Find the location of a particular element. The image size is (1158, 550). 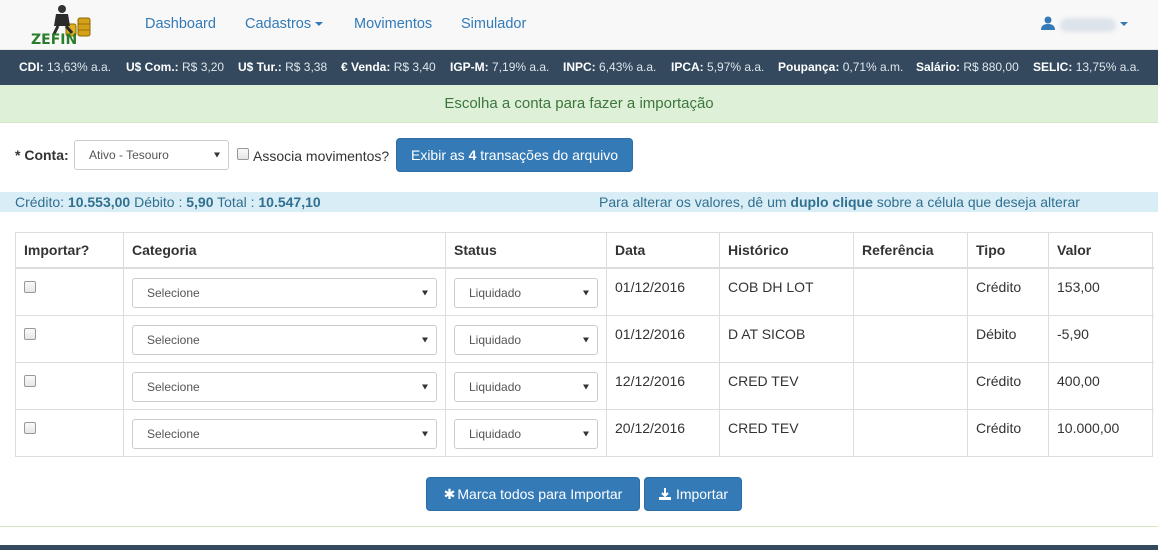

indicator-usd-com: U$ Com.: R$ 3,20 is located at coordinates (175, 67).